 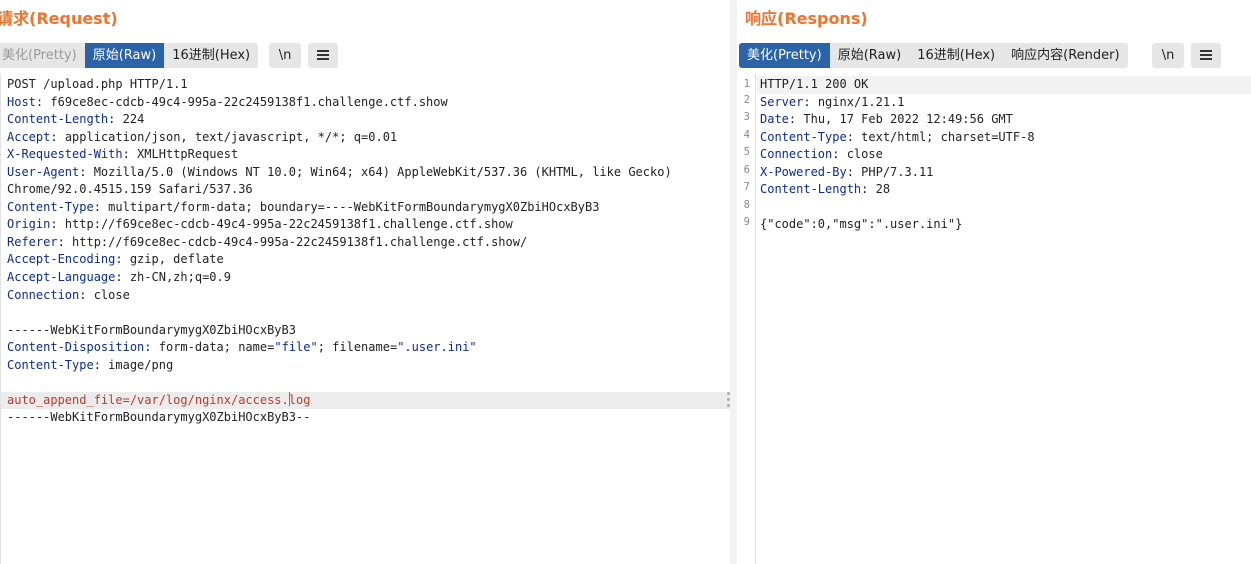 What do you see at coordinates (151, 329) in the screenshot?
I see `line-text: ------WebKitFormBoundarymygX0ZbiHOcxByB3` at bounding box center [151, 329].